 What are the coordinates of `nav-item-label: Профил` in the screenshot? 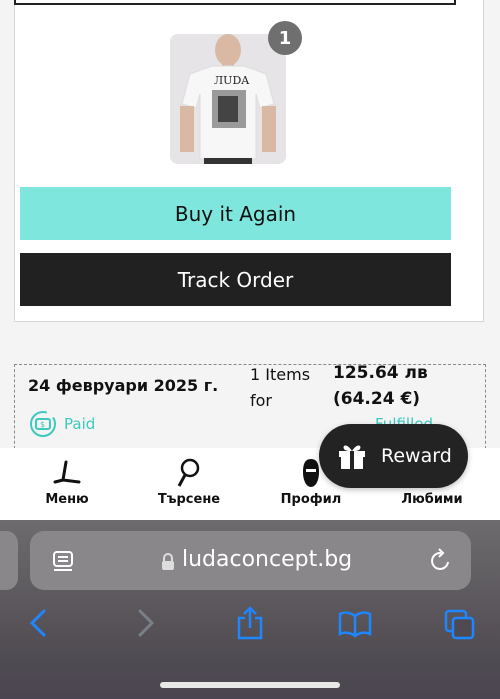 It's located at (311, 499).